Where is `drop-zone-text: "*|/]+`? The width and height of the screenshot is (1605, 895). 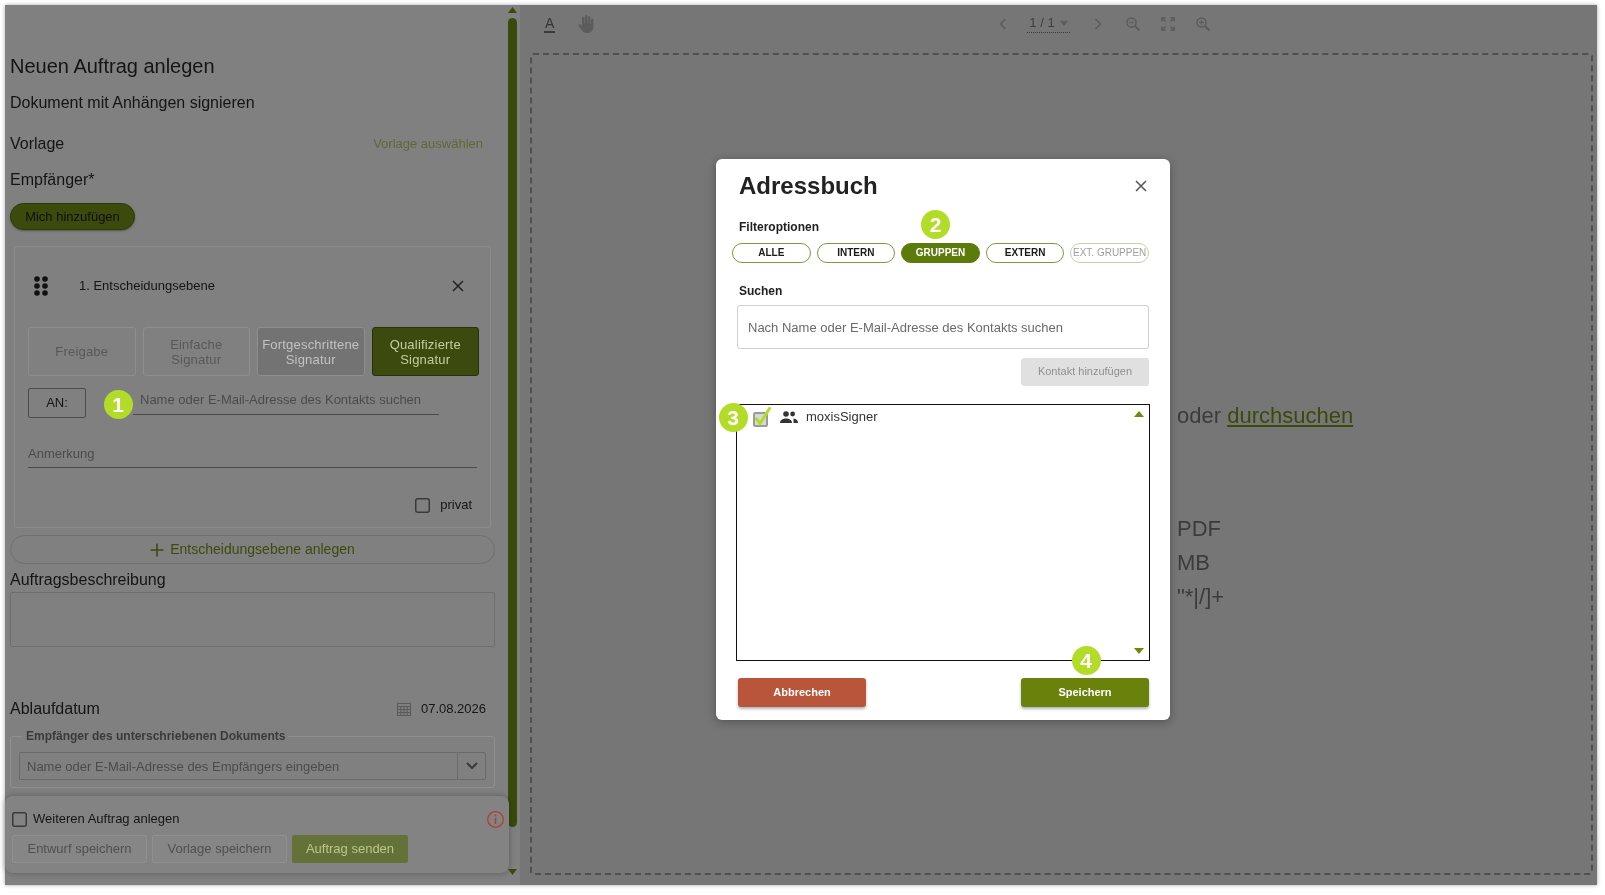 drop-zone-text: "*|/]+ is located at coordinates (1201, 597).